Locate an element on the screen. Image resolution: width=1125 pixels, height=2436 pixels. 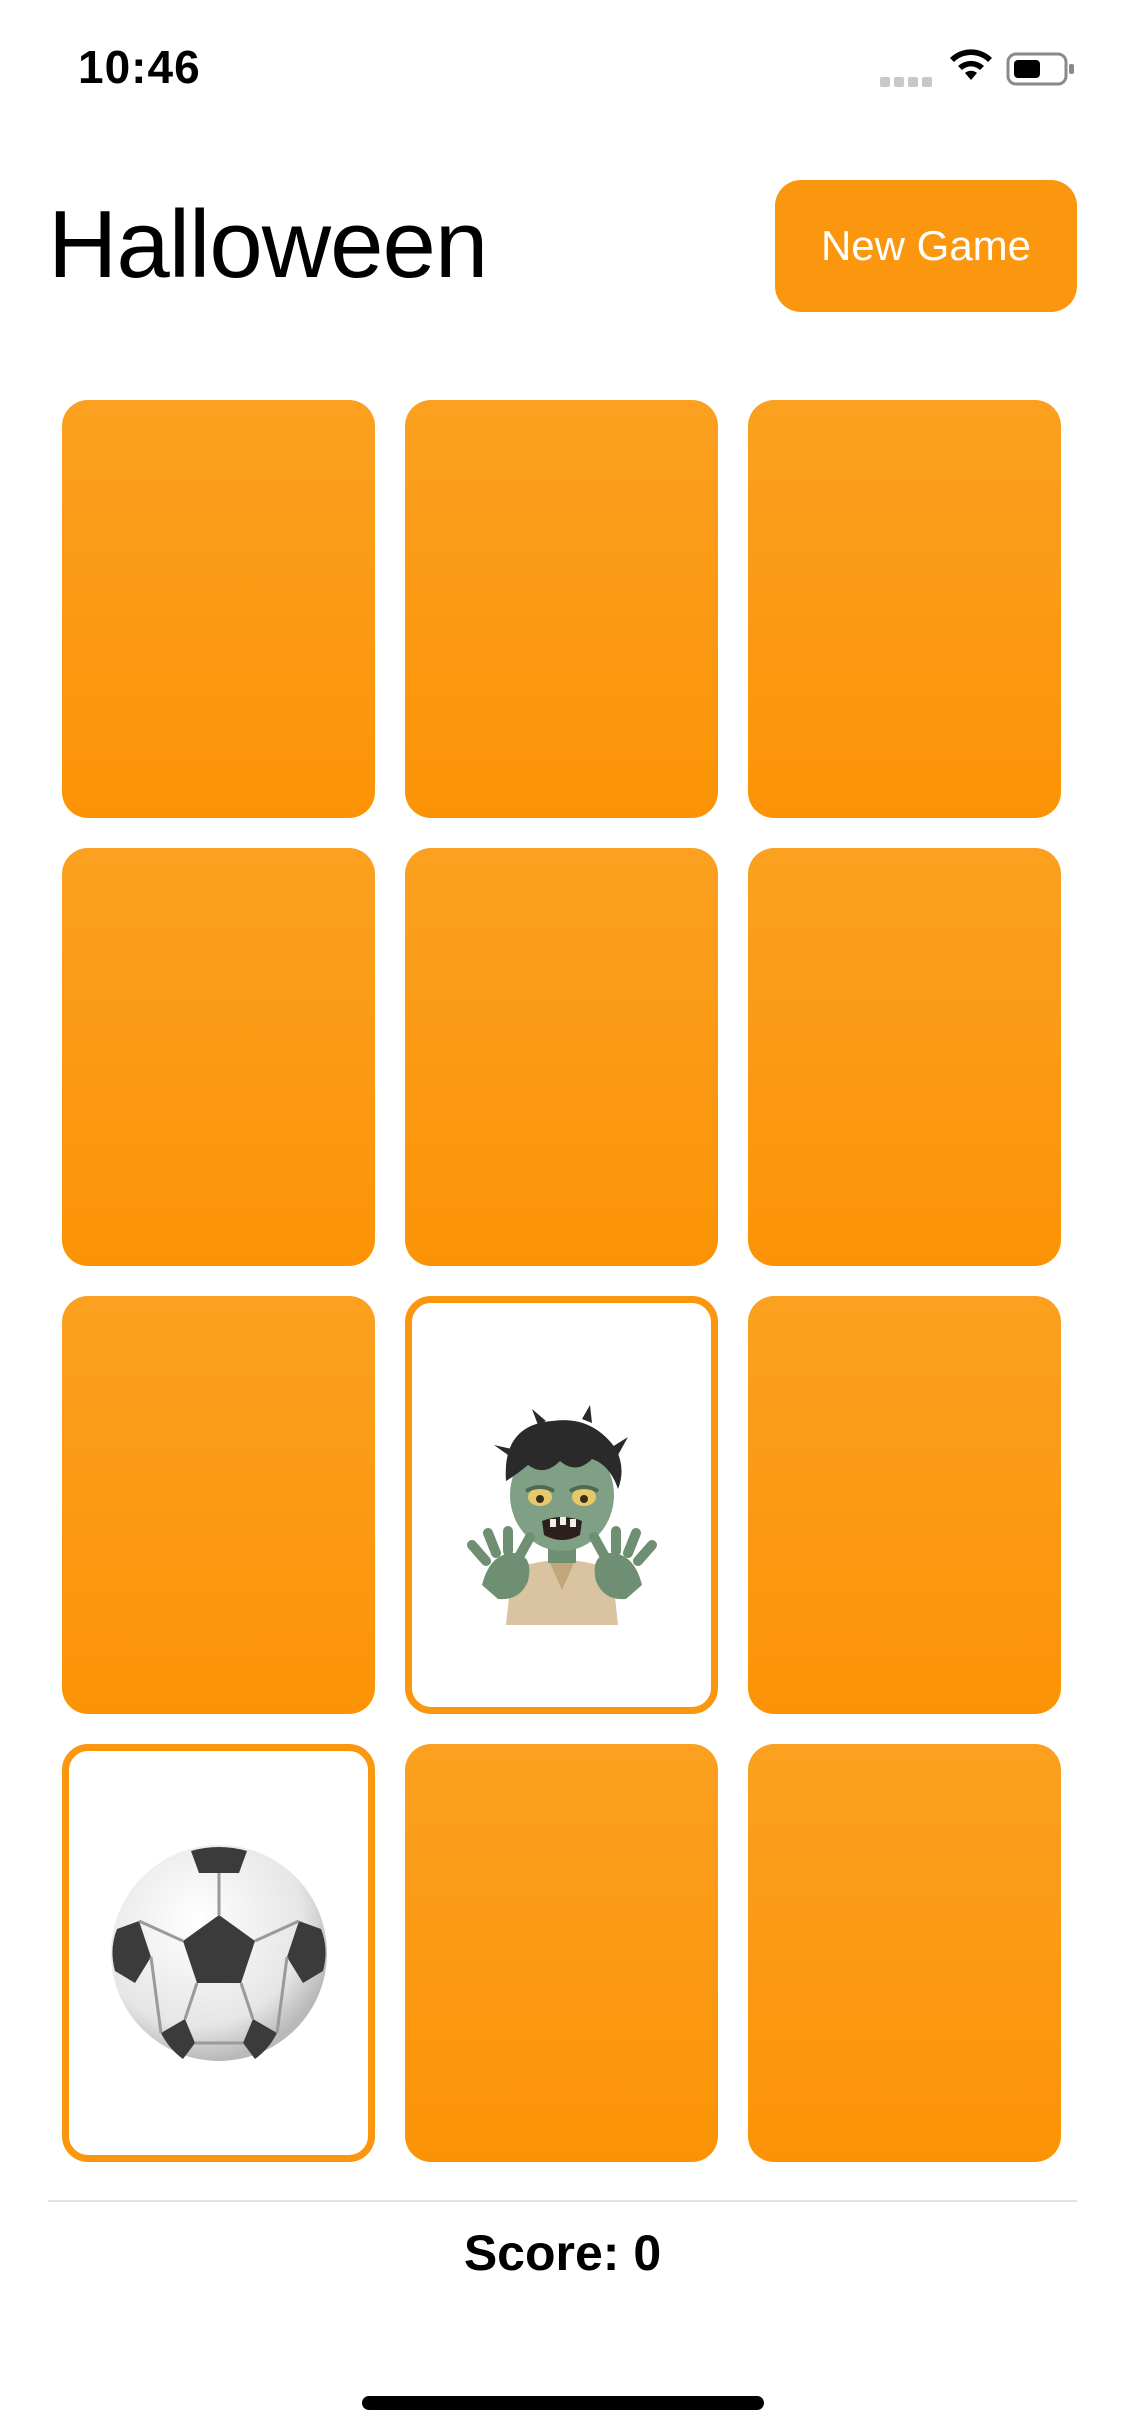
card-face-up-soccer-ball is located at coordinates (218, 1953).